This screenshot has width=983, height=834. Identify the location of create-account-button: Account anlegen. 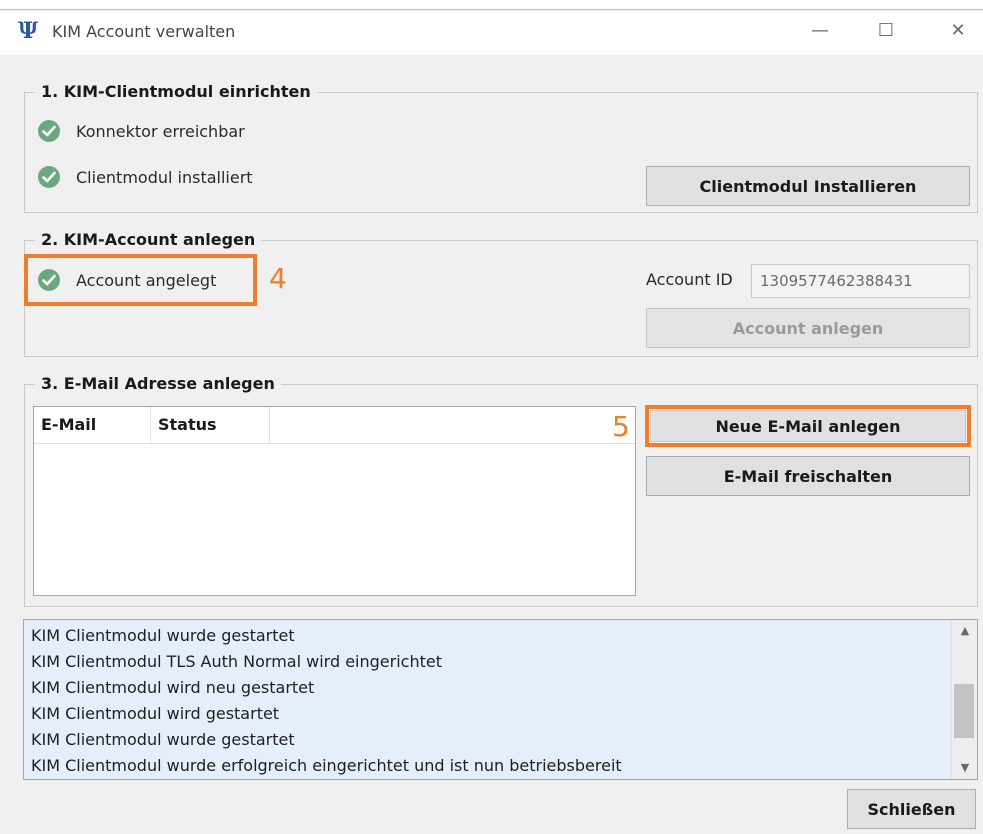
(808, 328).